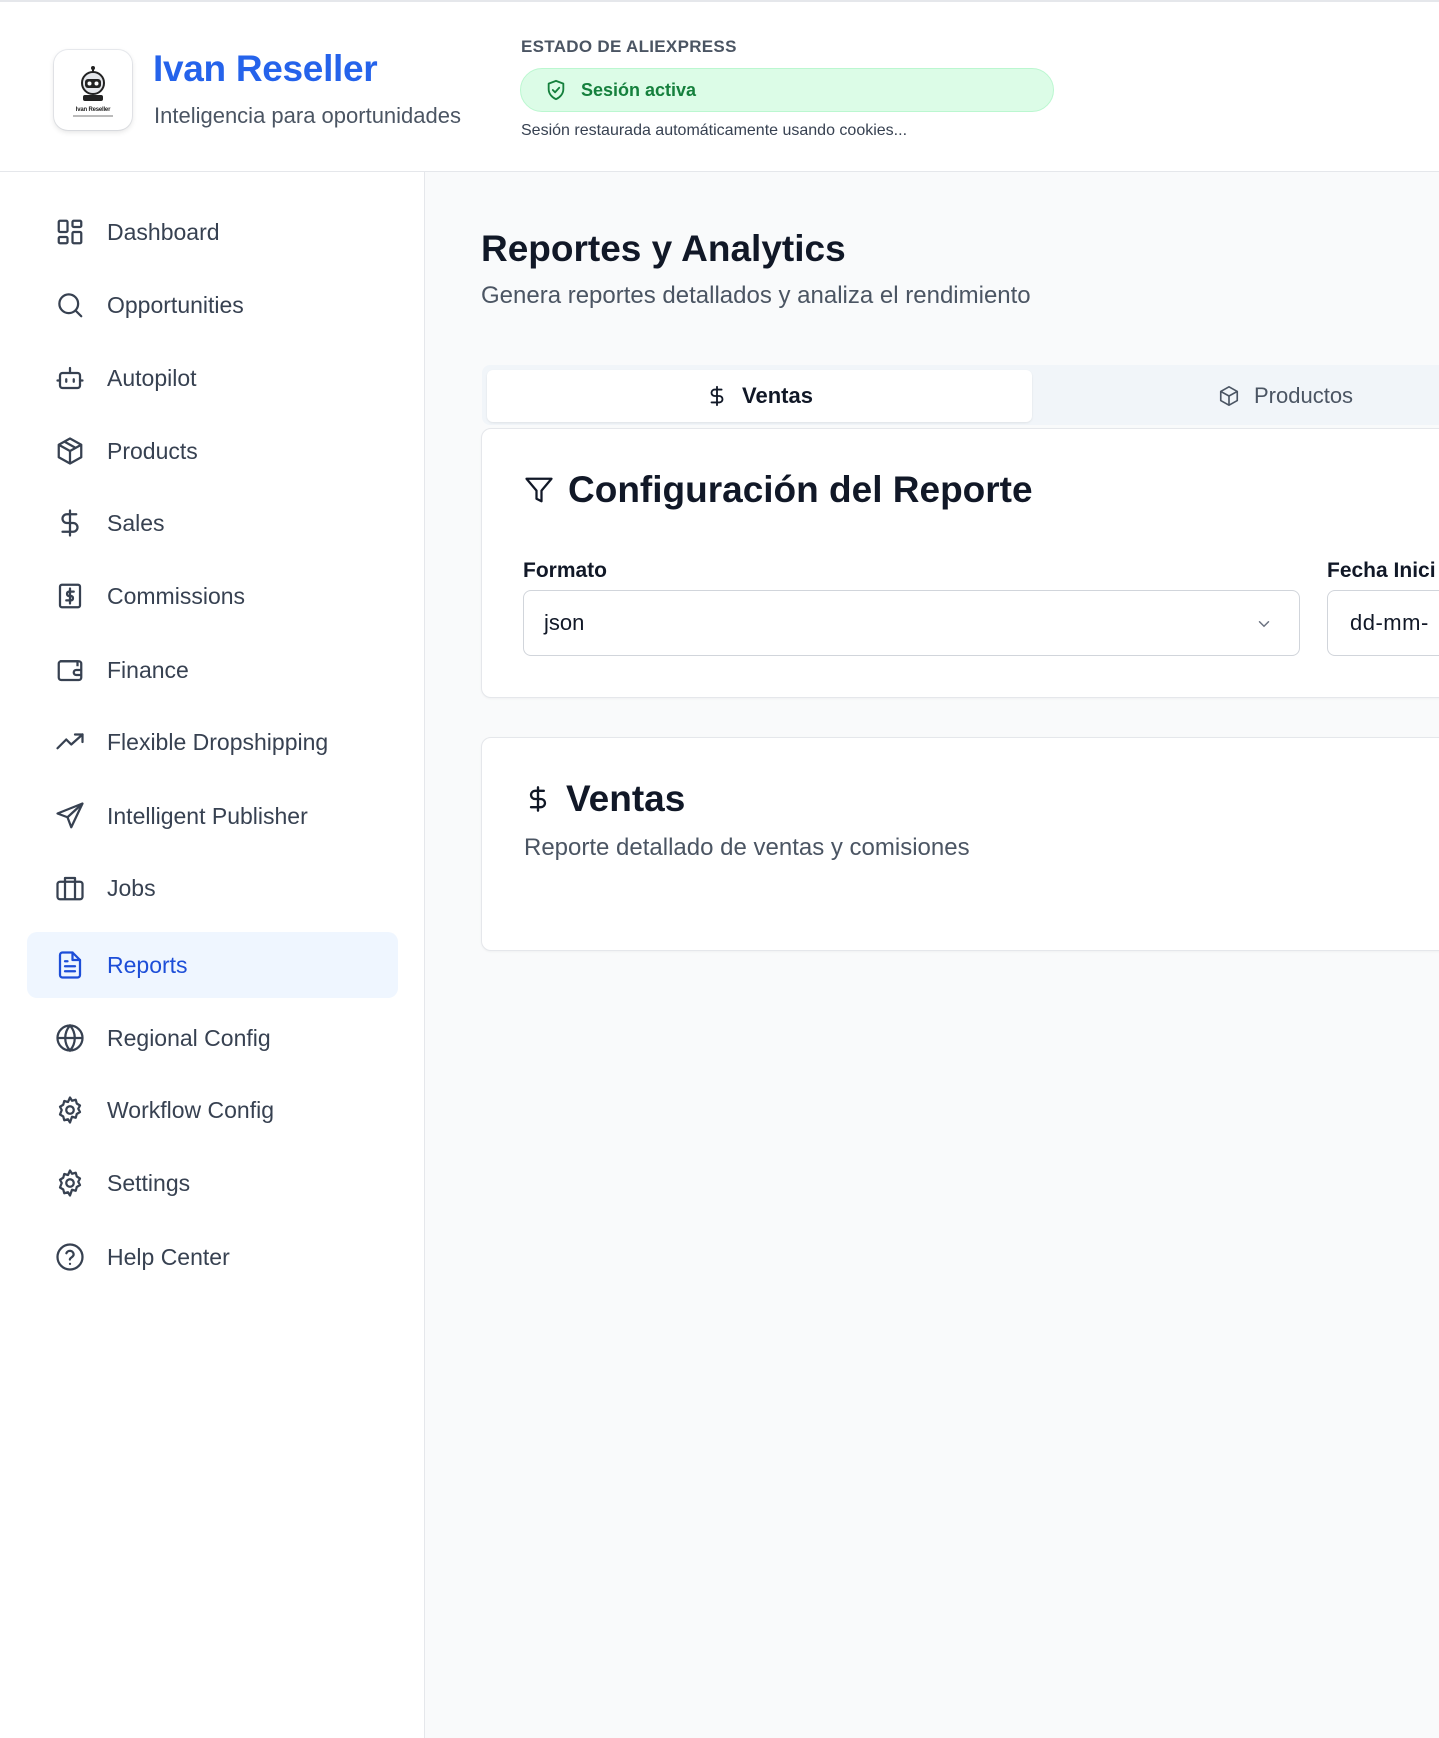 The height and width of the screenshot is (1738, 1439). I want to click on sales-title-text: Ventas, so click(626, 798).